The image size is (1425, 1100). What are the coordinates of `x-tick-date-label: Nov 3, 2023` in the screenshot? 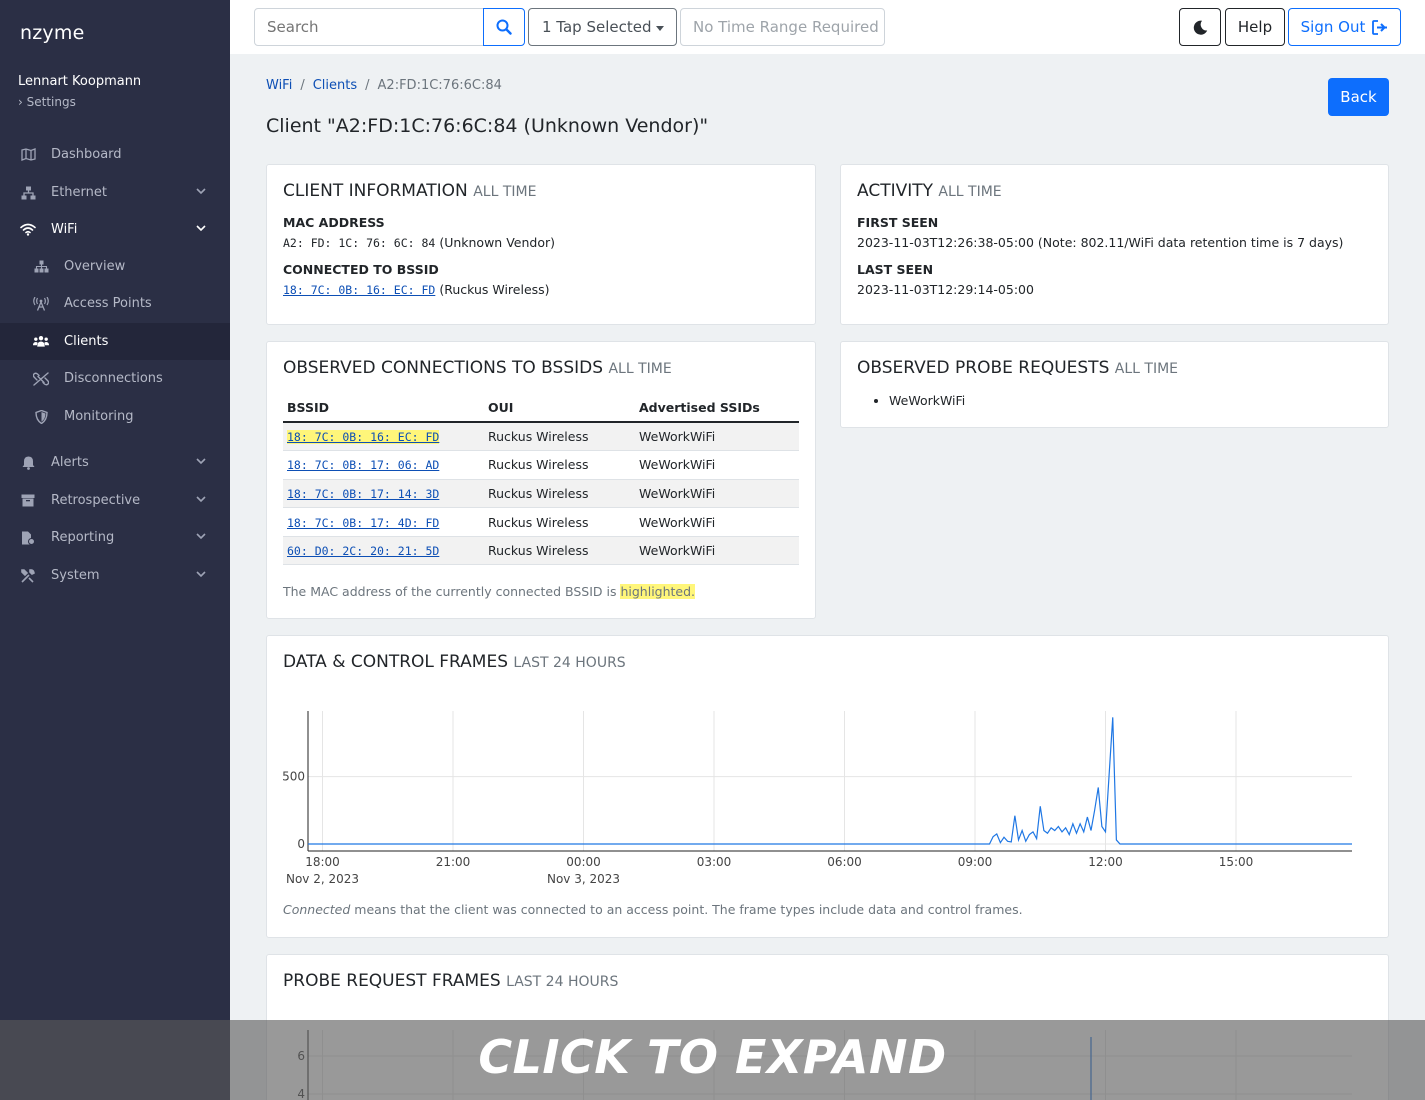 It's located at (583, 879).